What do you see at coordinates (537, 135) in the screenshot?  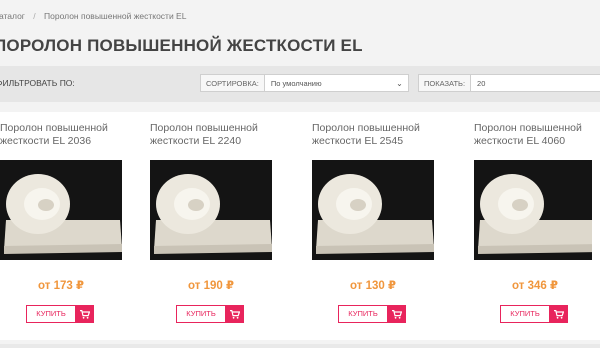 I see `product-title: Поролон повышенной жесткости EL 4060` at bounding box center [537, 135].